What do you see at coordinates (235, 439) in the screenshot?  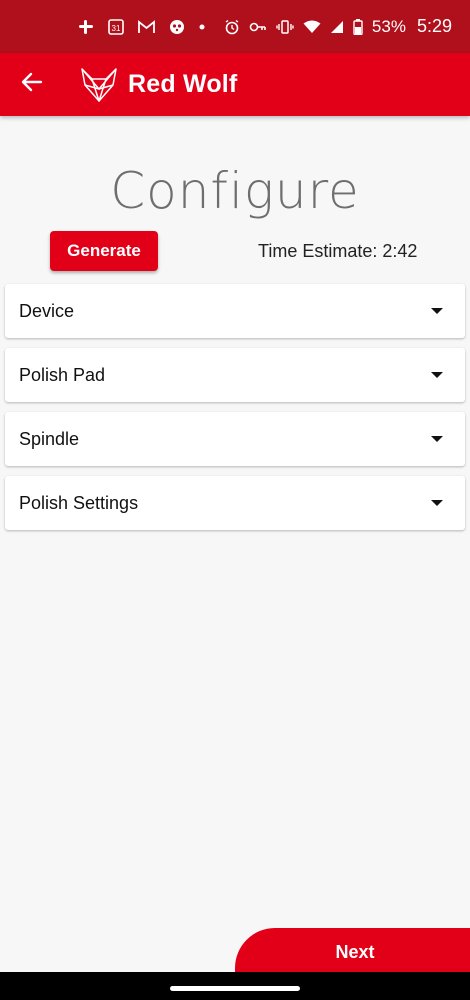 I see `panel-spindle: Spindle` at bounding box center [235, 439].